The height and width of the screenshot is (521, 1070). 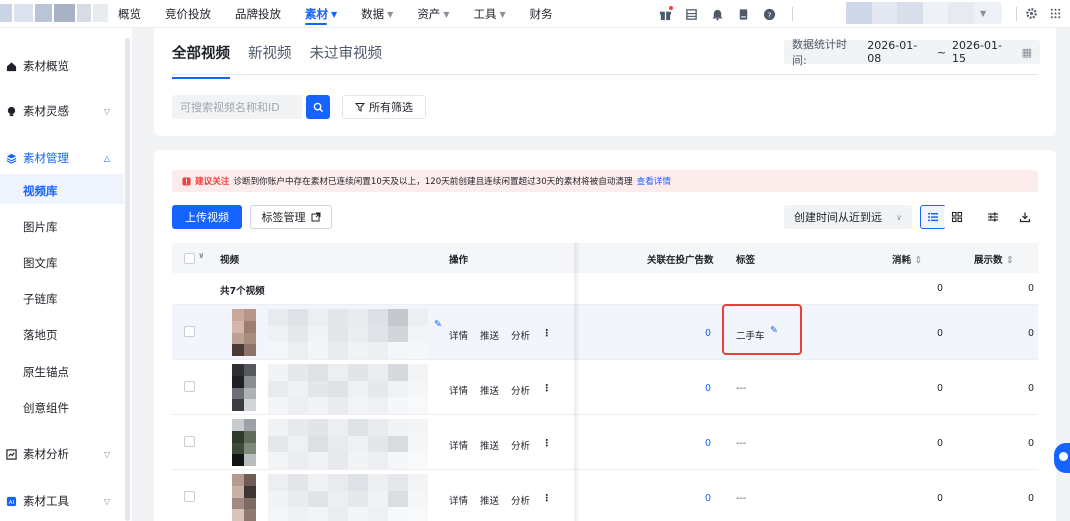 What do you see at coordinates (316, 14) in the screenshot?
I see `nav-label: 素材` at bounding box center [316, 14].